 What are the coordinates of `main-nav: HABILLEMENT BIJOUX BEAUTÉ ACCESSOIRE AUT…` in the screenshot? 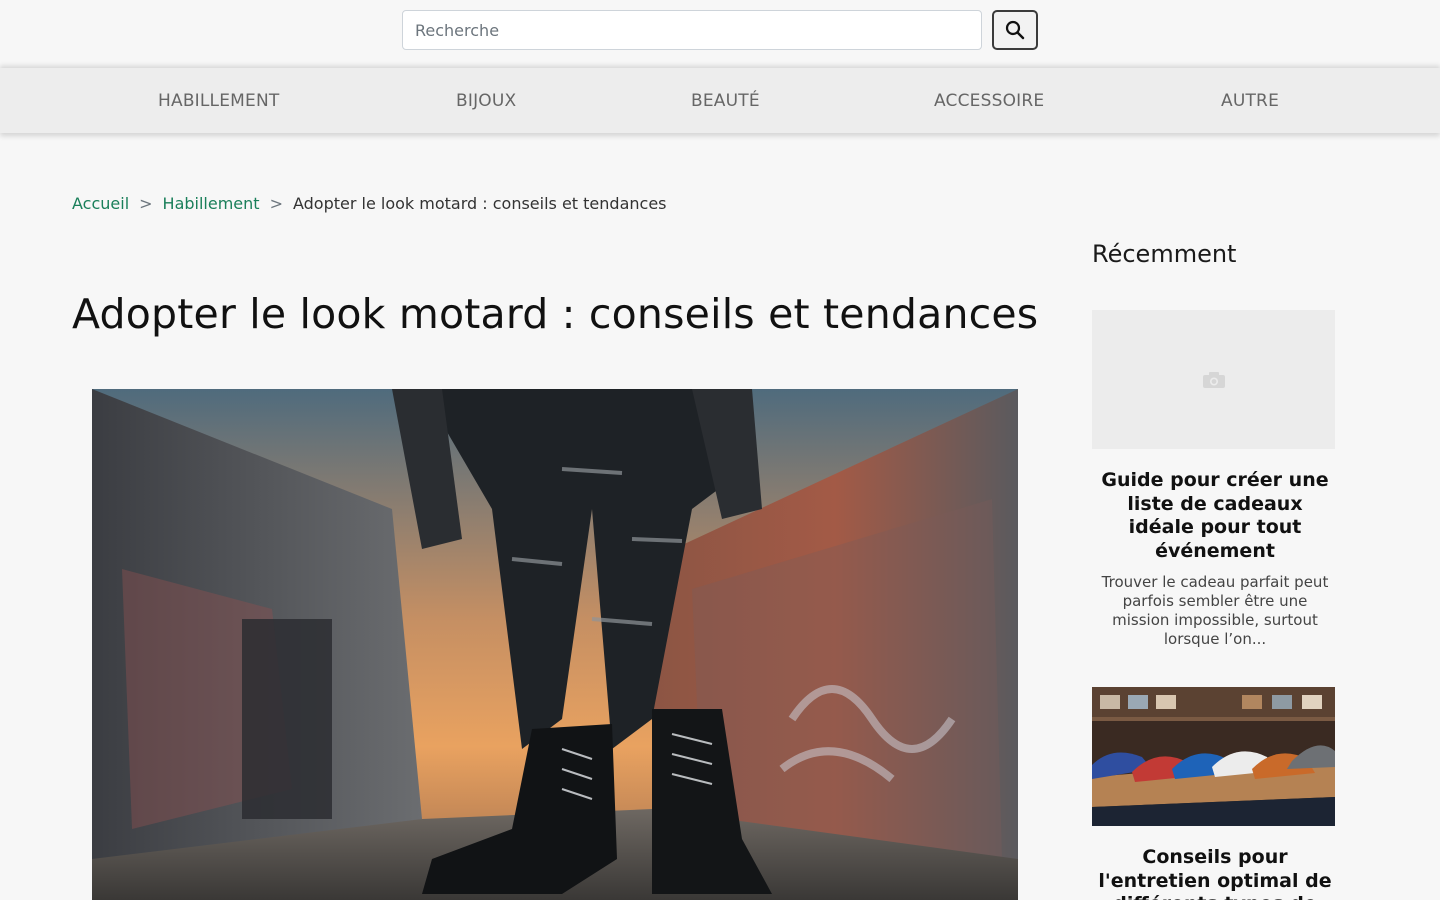 It's located at (720, 100).